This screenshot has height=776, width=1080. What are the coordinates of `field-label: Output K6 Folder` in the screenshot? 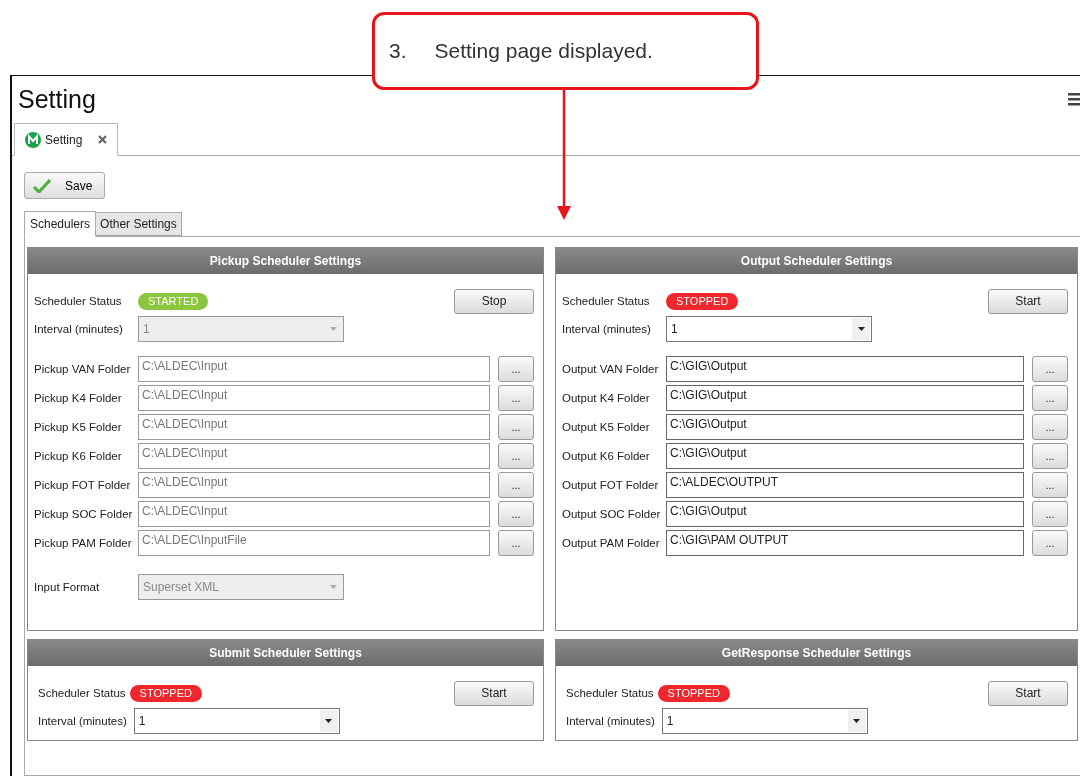 It's located at (606, 456).